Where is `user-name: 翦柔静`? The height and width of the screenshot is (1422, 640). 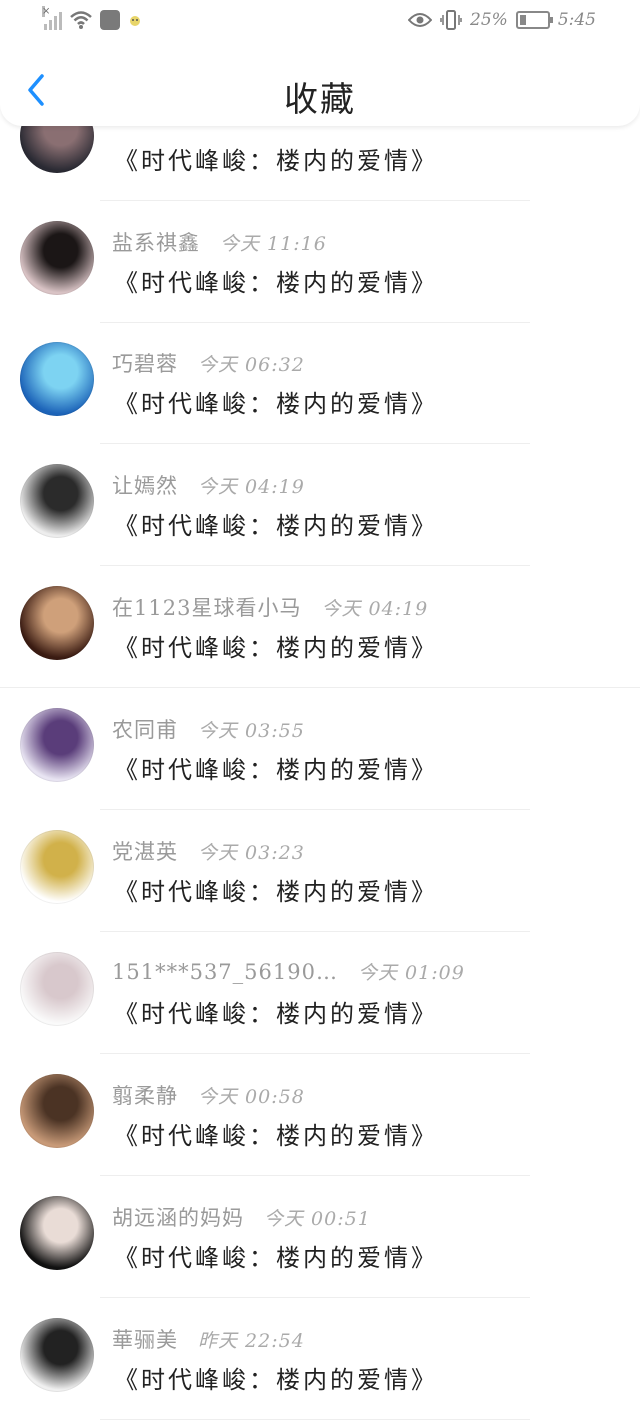
user-name: 翦柔静 is located at coordinates (145, 1095).